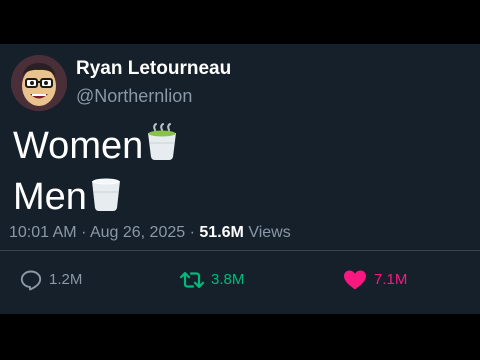 Image resolution: width=480 pixels, height=360 pixels. What do you see at coordinates (355, 280) in the screenshot?
I see `heart-icon` at bounding box center [355, 280].